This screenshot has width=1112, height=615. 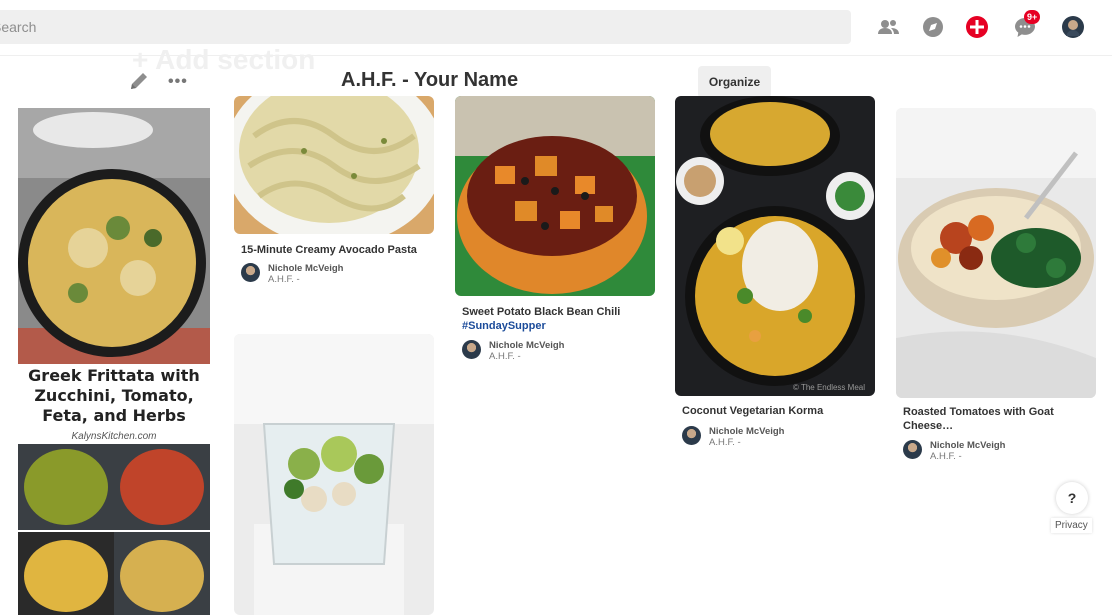 What do you see at coordinates (504, 326) in the screenshot?
I see `hashtag-link: #SundaySupper` at bounding box center [504, 326].